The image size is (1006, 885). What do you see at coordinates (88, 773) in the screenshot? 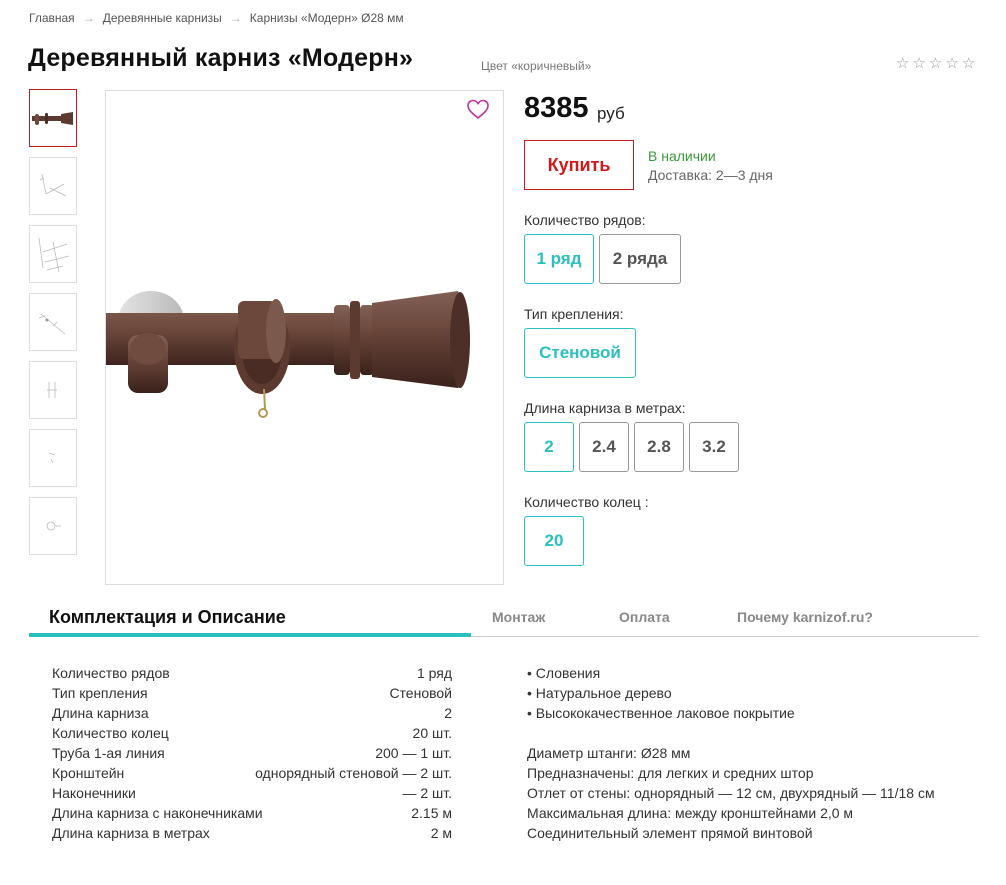
I see `spec-name: Кронштейн` at bounding box center [88, 773].